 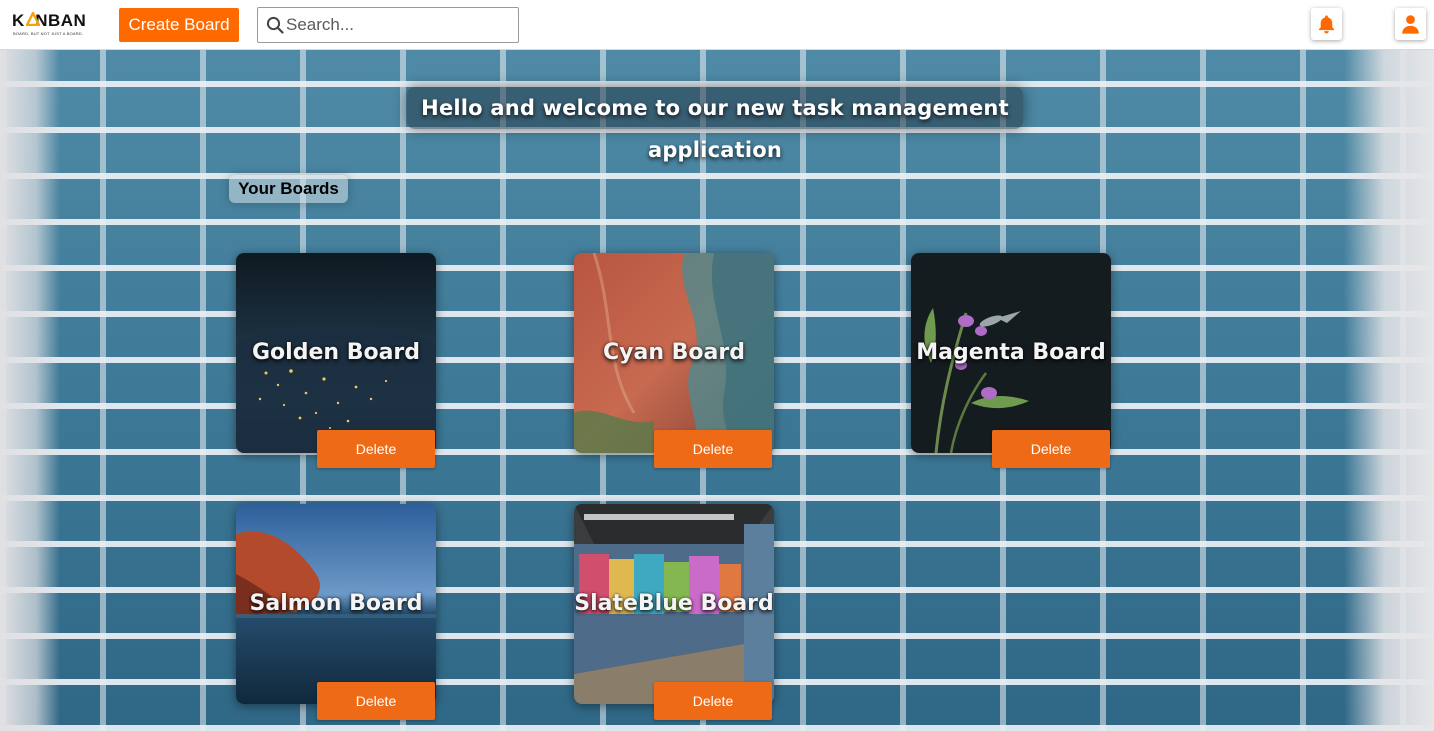 What do you see at coordinates (33, 19) in the screenshot?
I see `logo-triangle-icon` at bounding box center [33, 19].